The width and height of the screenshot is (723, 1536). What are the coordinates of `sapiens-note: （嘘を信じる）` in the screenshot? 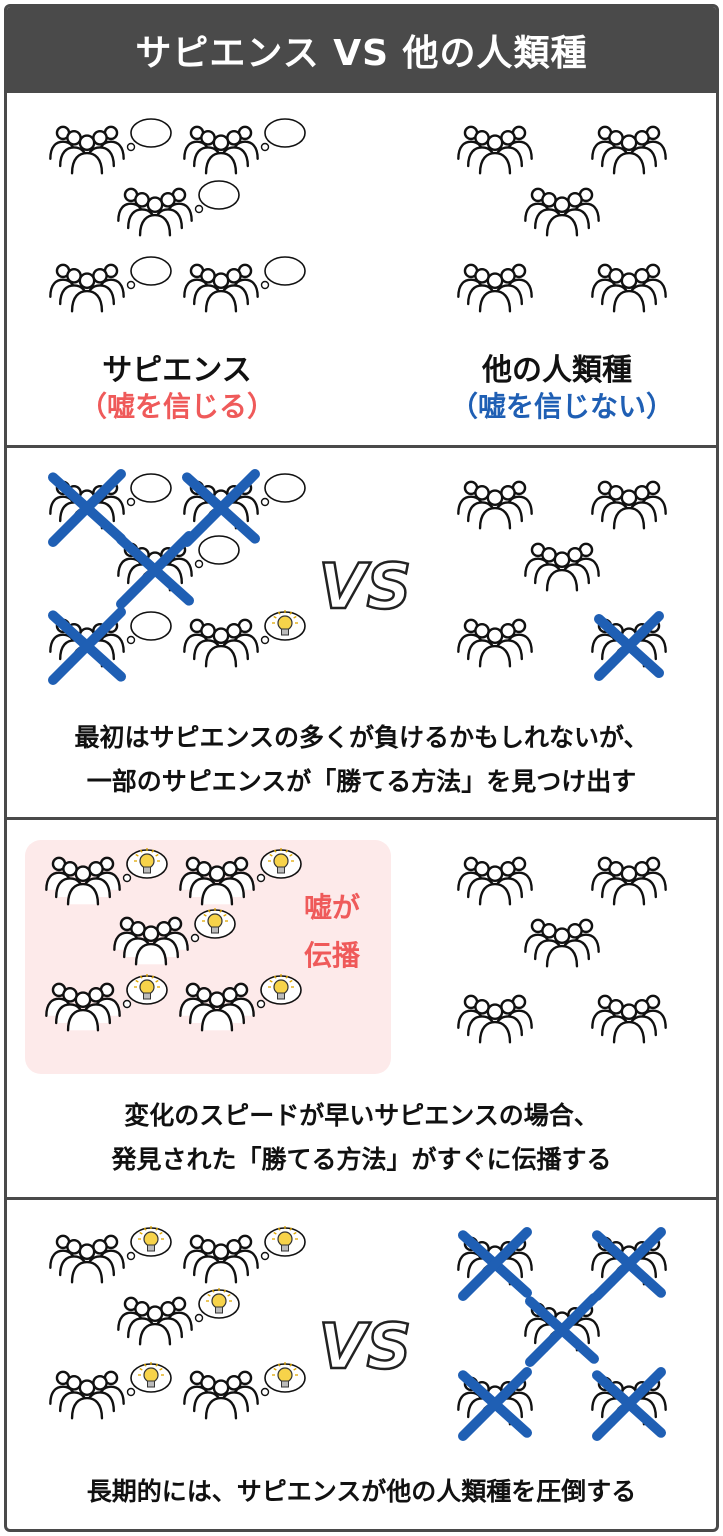 It's located at (176, 406).